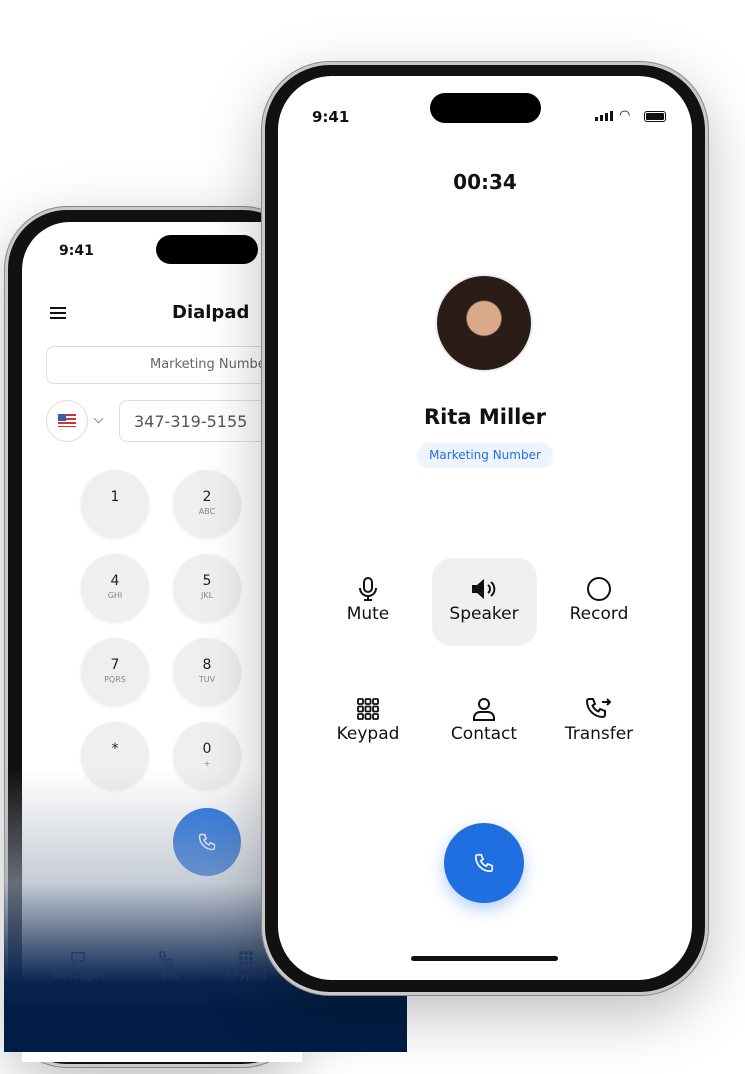  What do you see at coordinates (166, 365) in the screenshot?
I see `caller-id-select: Marketing Number` at bounding box center [166, 365].